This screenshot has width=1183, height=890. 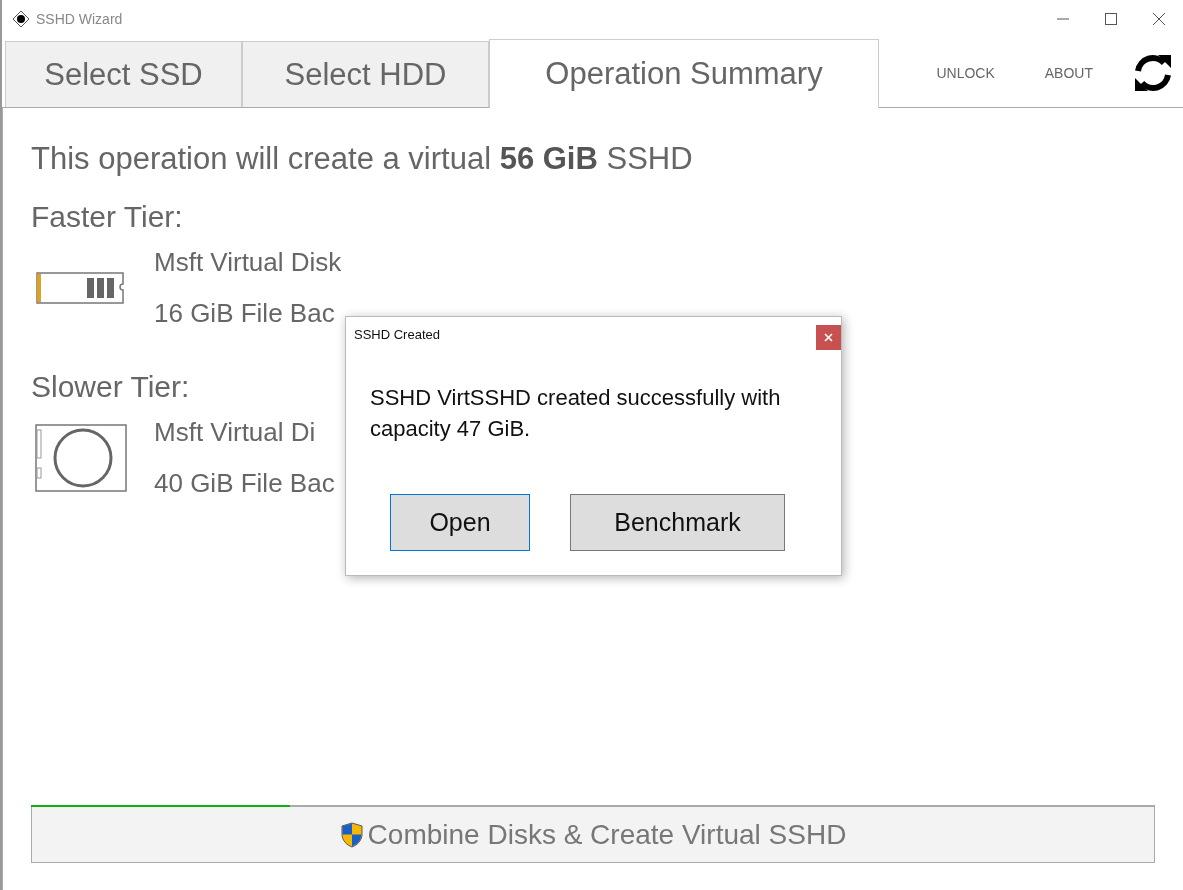 What do you see at coordinates (244, 483) in the screenshot?
I see `disk-detail: 40 GiB File Bac` at bounding box center [244, 483].